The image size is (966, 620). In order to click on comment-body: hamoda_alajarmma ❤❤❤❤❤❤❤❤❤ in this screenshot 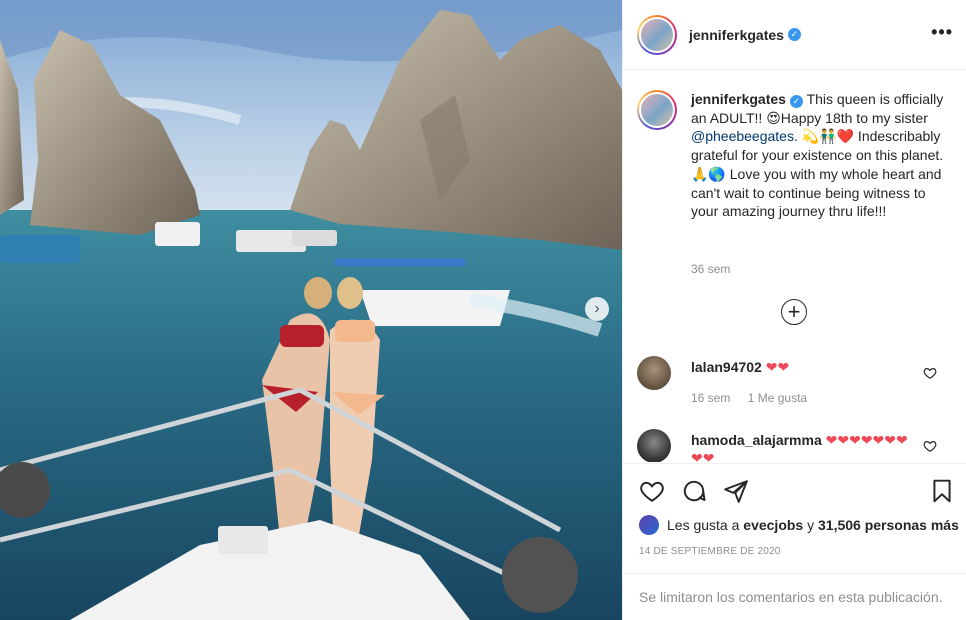, I will do `click(802, 446)`.